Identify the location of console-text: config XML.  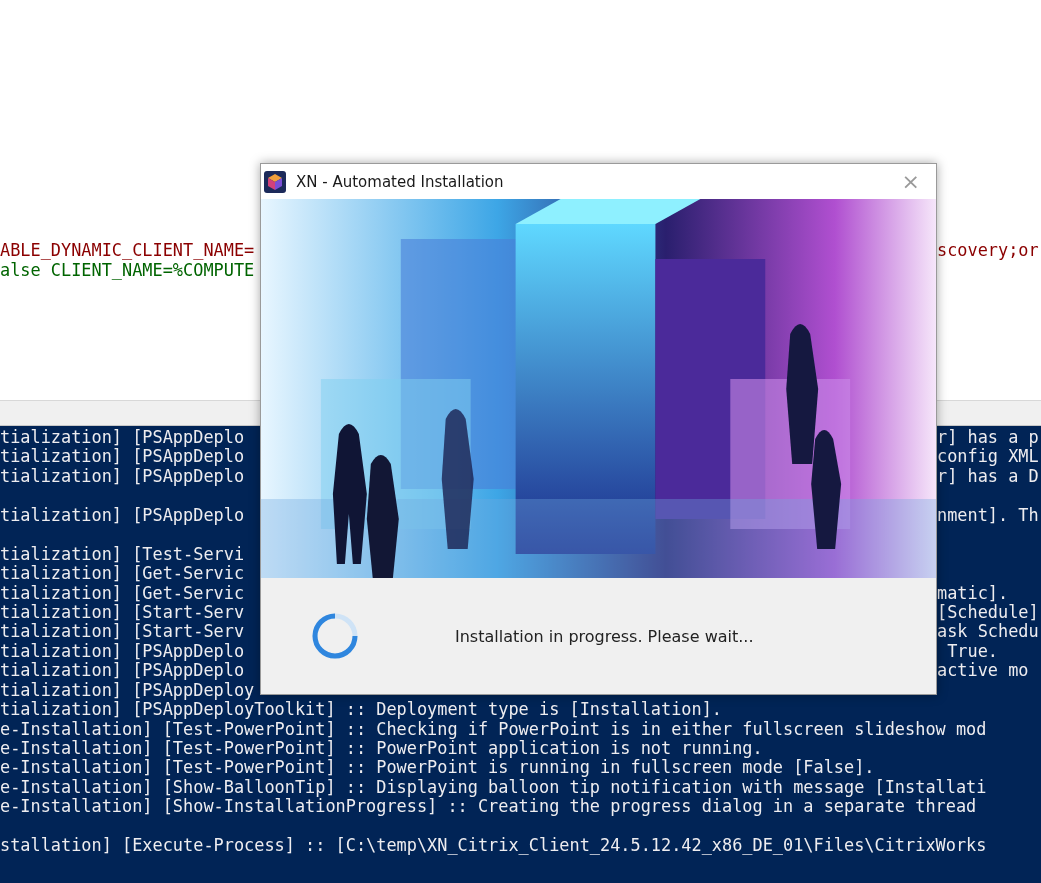
(988, 457).